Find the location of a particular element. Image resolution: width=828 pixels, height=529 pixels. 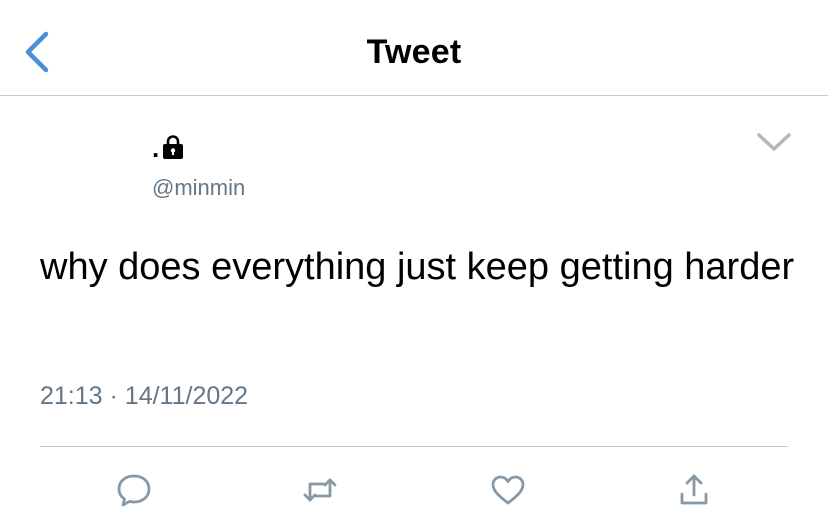

like-button is located at coordinates (508, 490).